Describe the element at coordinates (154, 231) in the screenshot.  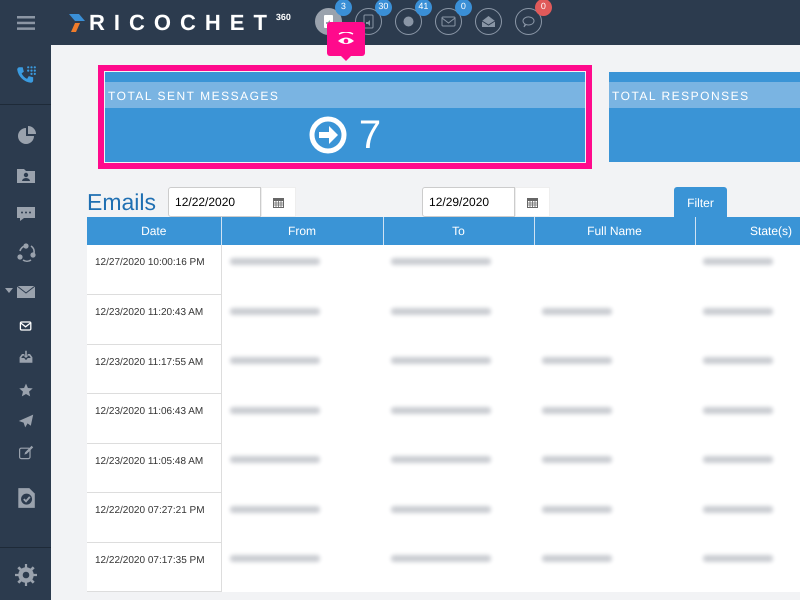
I see `column-header: Date` at that location.